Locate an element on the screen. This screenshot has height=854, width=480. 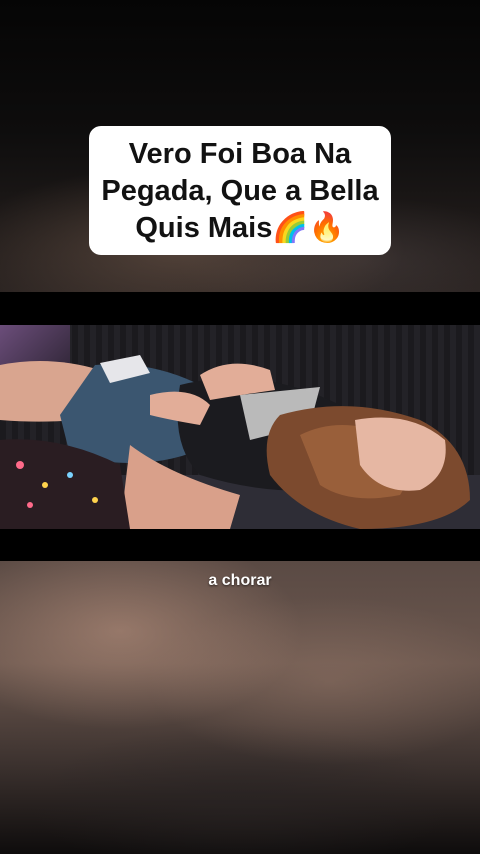
letterbox-bar-top is located at coordinates (240, 308).